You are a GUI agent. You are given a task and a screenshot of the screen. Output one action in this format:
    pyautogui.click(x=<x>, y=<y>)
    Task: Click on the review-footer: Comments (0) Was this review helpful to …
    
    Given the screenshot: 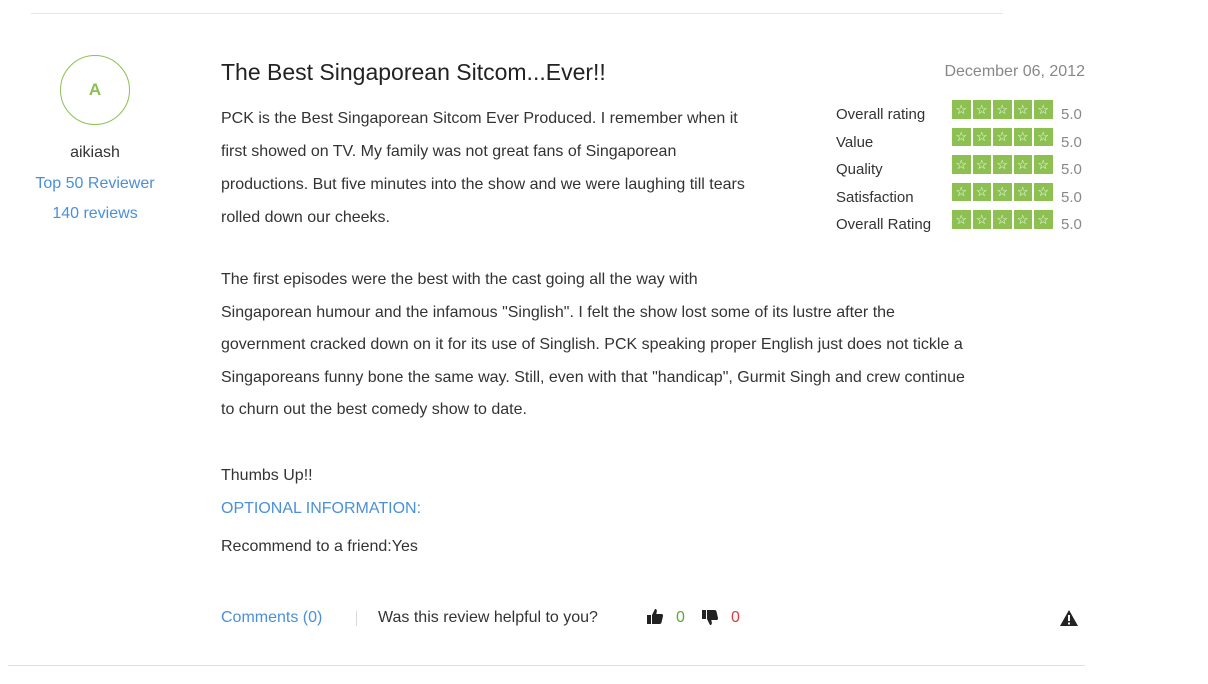 What is the action you would take?
    pyautogui.click(x=656, y=618)
    